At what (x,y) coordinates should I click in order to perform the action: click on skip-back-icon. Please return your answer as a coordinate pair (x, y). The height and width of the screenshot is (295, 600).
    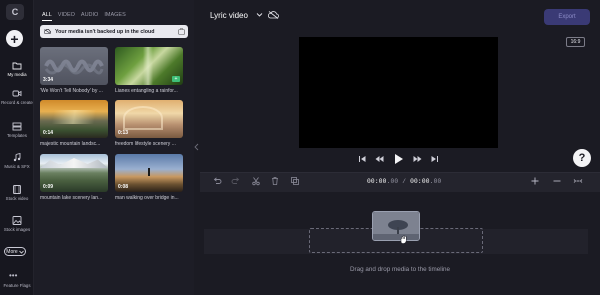
    Looking at the image, I should click on (362, 159).